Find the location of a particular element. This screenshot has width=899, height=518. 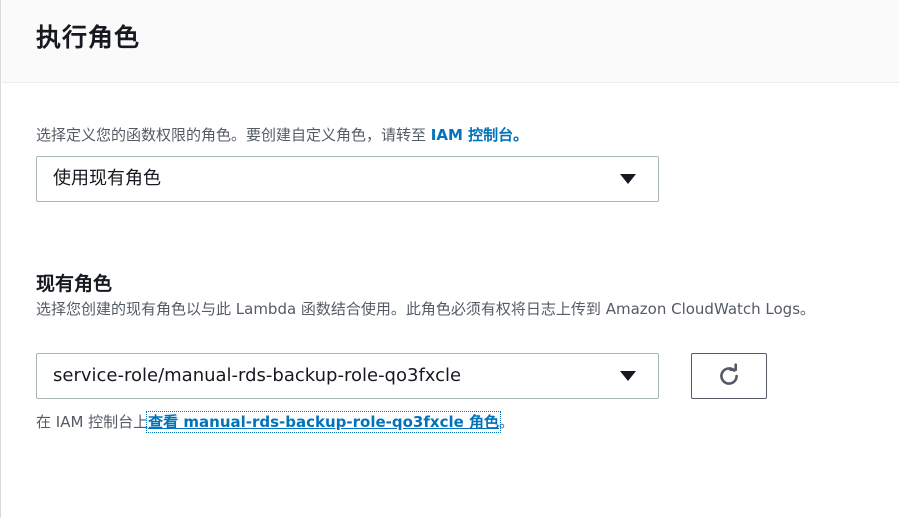

refresh-button is located at coordinates (729, 376).